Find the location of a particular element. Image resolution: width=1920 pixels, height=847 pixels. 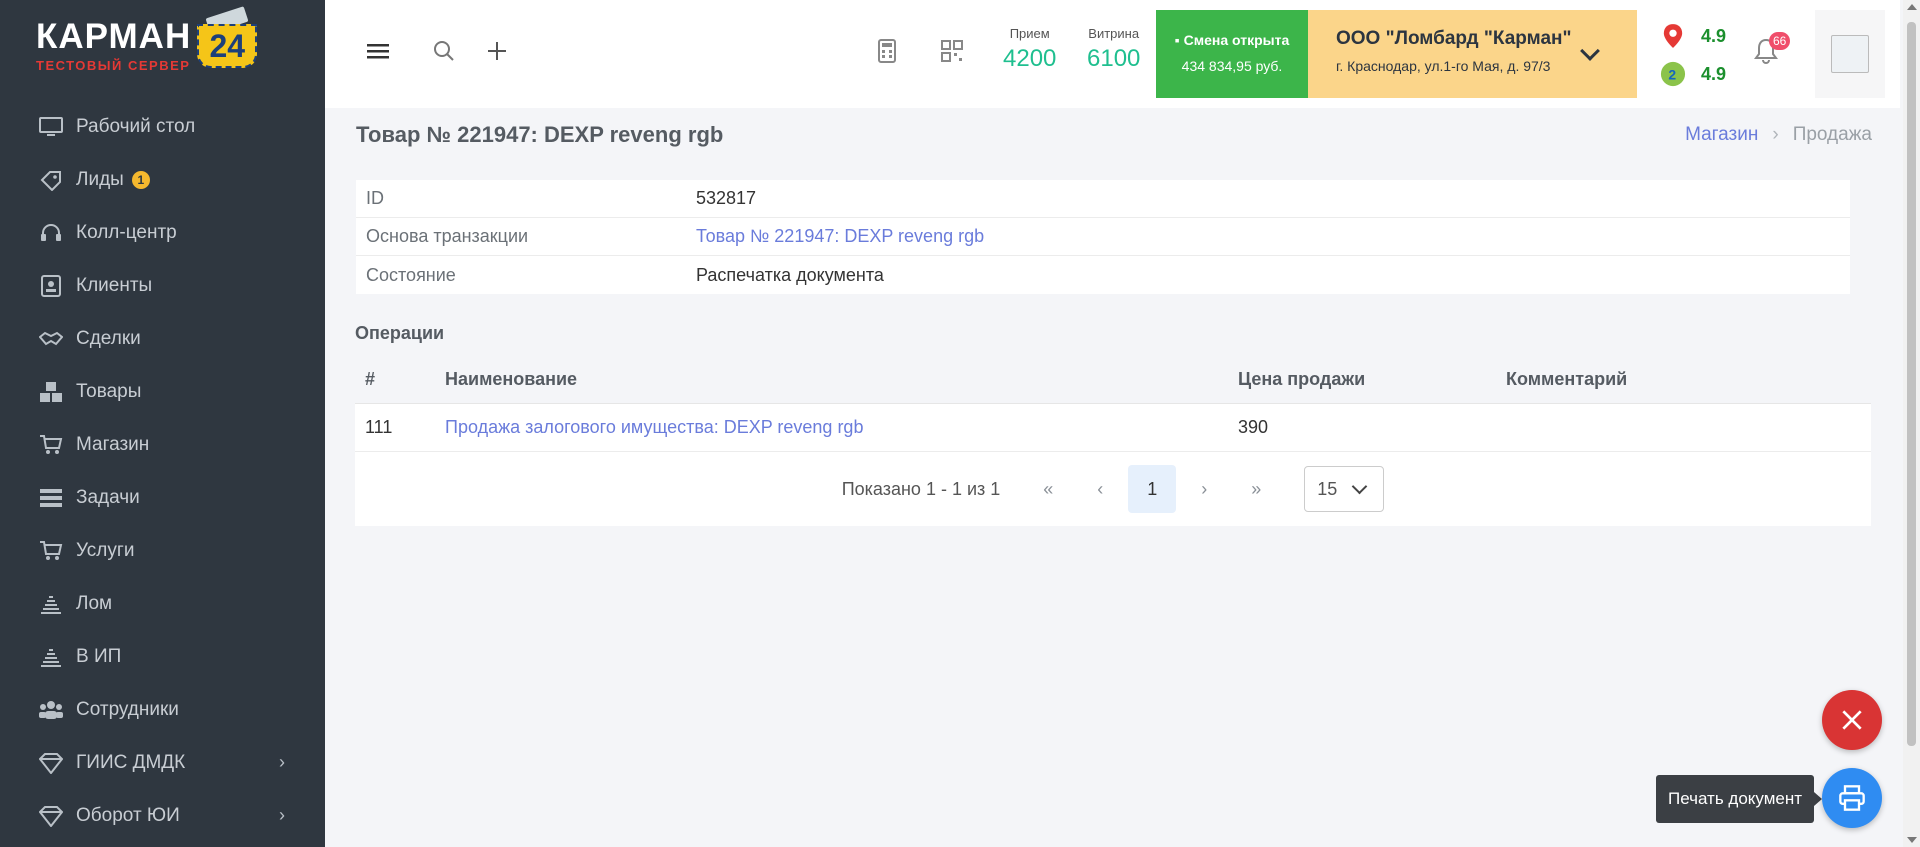

stat-value: 6100 is located at coordinates (1114, 58).